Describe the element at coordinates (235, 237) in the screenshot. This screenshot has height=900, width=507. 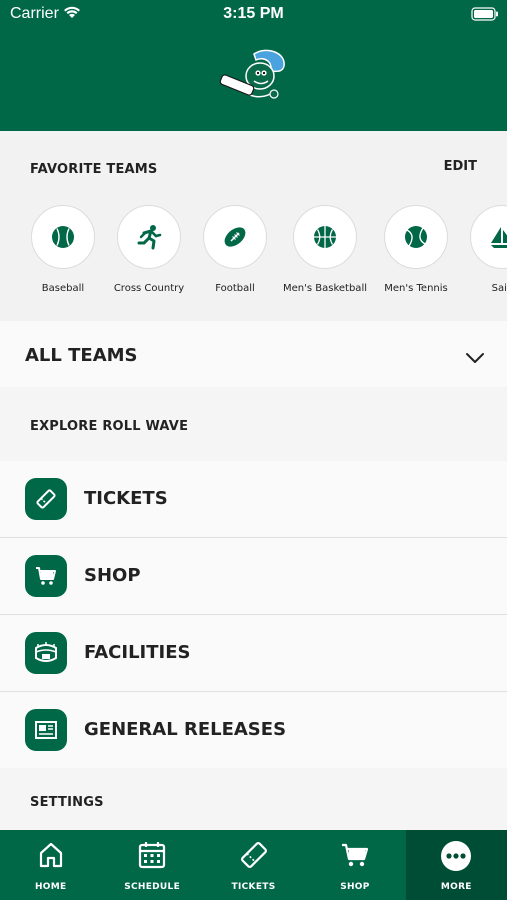
I see `football-icon` at that location.